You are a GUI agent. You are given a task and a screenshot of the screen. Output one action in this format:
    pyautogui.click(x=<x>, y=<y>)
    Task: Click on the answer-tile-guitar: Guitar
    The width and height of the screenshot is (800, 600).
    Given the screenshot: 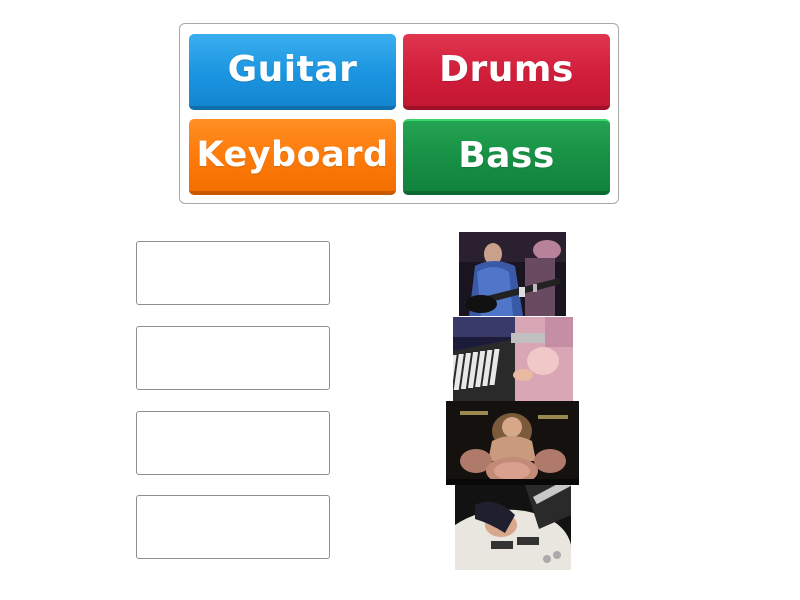 What is the action you would take?
    pyautogui.click(x=292, y=72)
    